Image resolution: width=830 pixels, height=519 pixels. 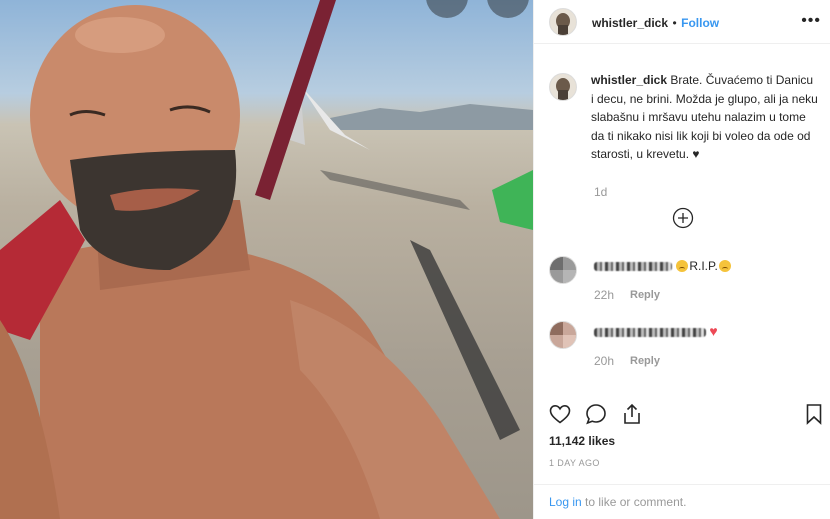 I want to click on login-prompt: Log in to like or comment., so click(x=617, y=502).